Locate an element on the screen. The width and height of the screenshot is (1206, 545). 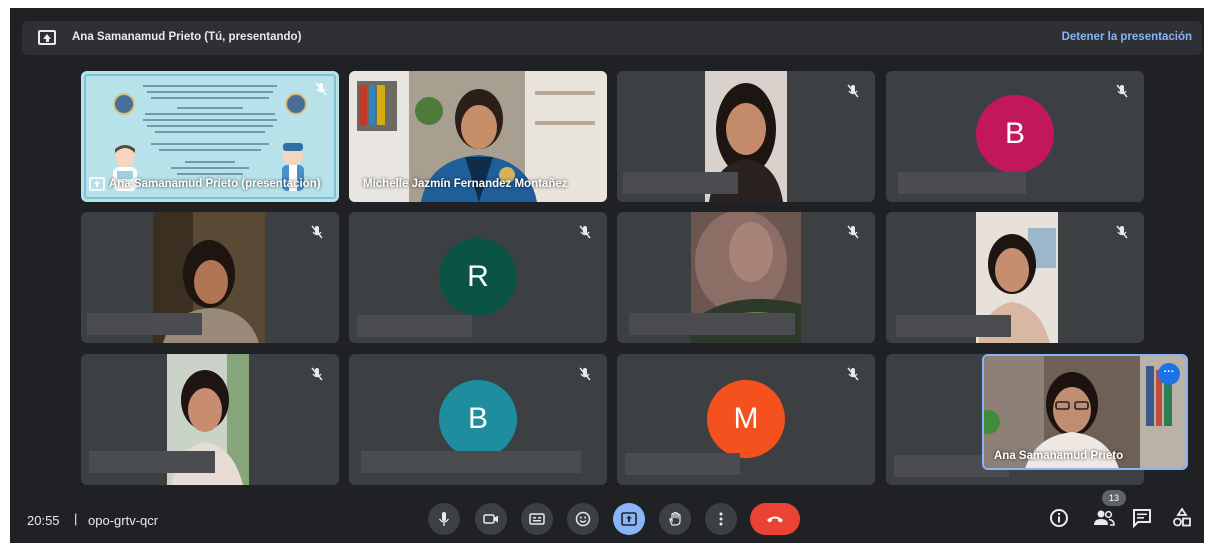
camera-icon is located at coordinates (490, 519).